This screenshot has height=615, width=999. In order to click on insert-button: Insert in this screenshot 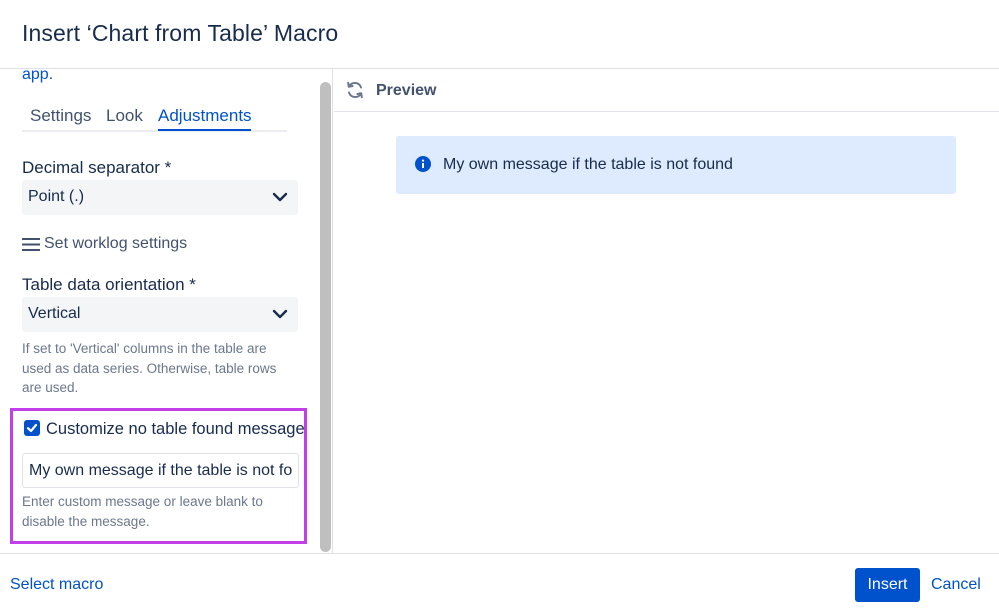, I will do `click(887, 585)`.